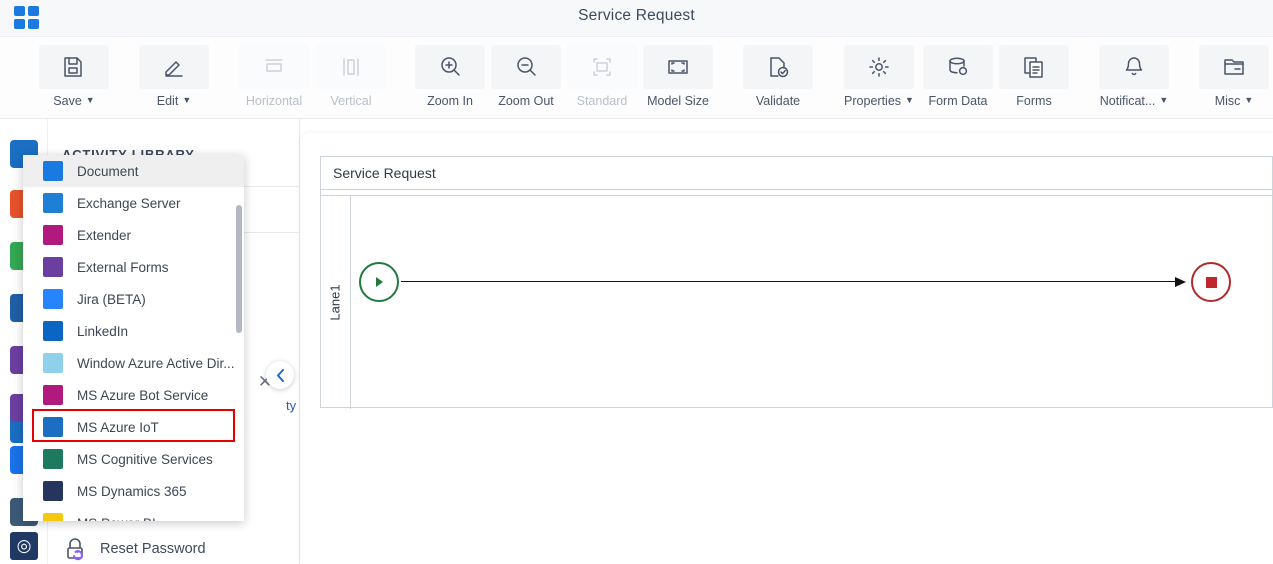  I want to click on title-bar: Service Request, so click(636, 18).